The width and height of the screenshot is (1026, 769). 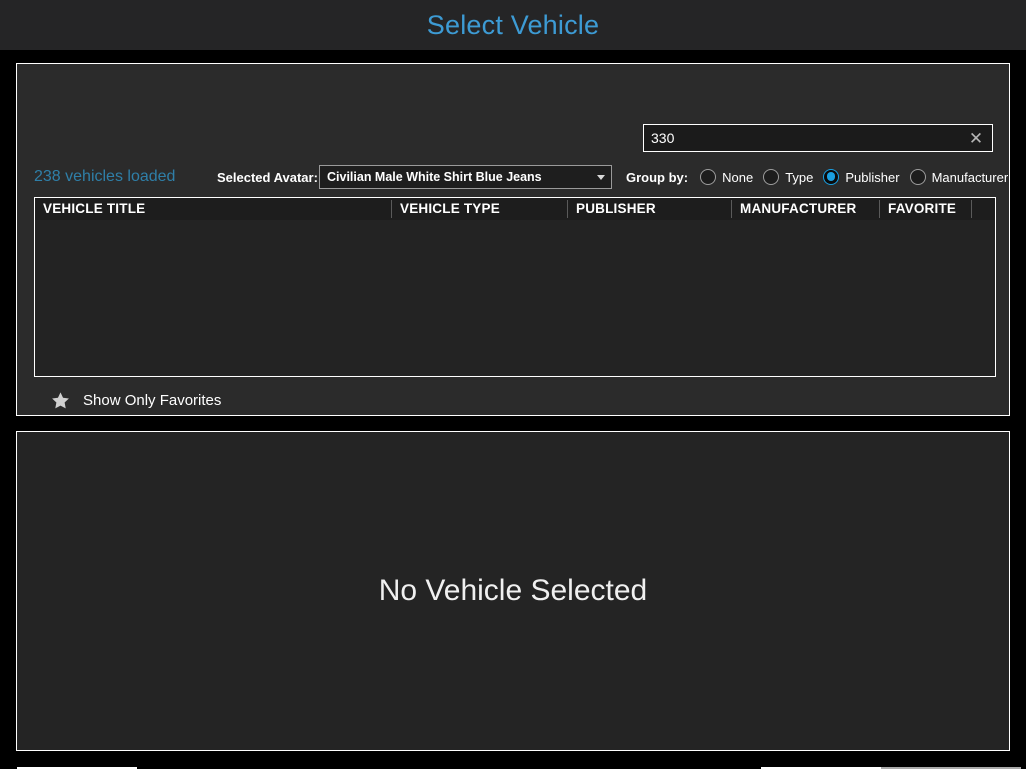 What do you see at coordinates (650, 209) in the screenshot?
I see `column-header-publisher: PUBLISHER` at bounding box center [650, 209].